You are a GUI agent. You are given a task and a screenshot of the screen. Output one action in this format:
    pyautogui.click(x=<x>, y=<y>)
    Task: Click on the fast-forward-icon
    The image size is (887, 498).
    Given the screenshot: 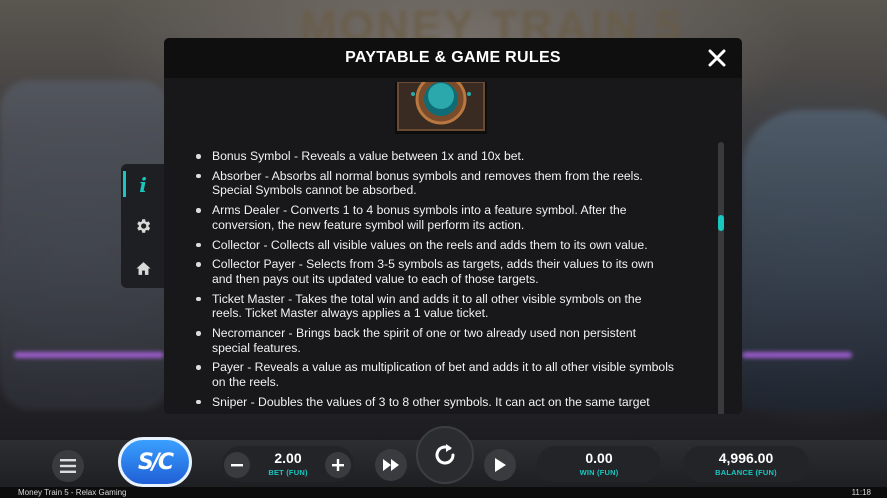 What is the action you would take?
    pyautogui.click(x=391, y=465)
    